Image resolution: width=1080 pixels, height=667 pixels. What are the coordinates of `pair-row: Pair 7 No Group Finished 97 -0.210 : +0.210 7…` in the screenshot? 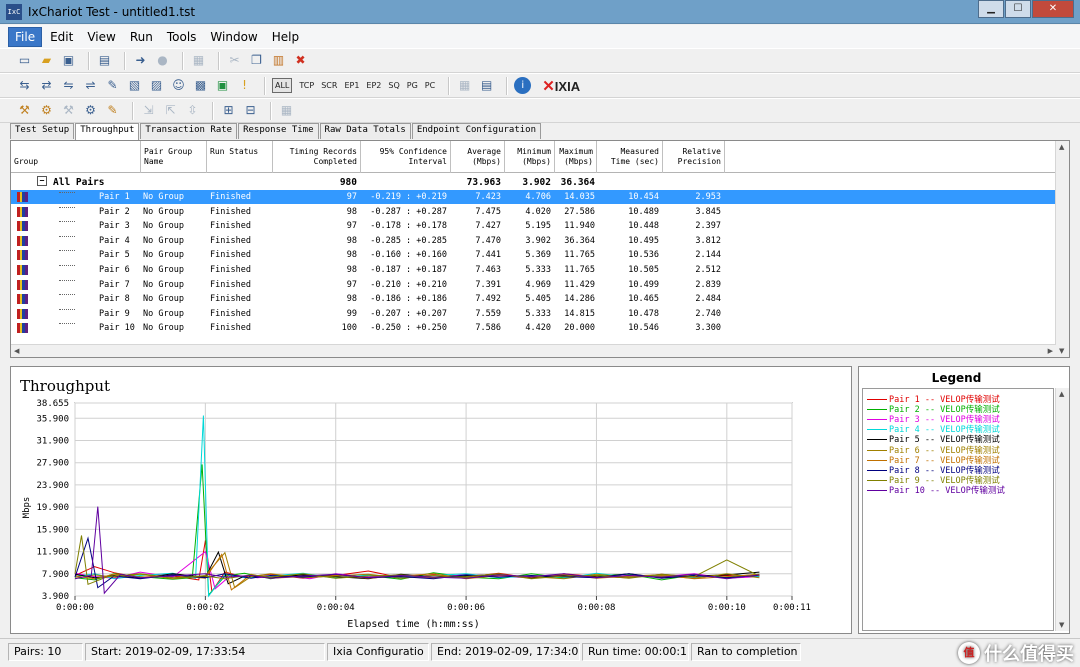 It's located at (533, 285).